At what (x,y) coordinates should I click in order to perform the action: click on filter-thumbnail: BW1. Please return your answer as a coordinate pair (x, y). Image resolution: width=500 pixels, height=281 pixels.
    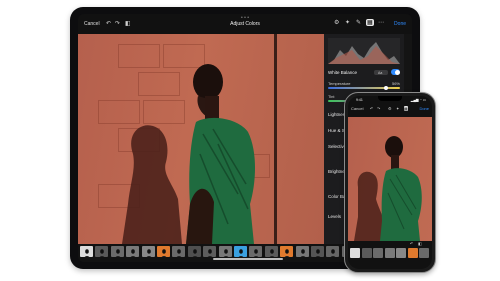
    Looking at the image, I should click on (302, 251).